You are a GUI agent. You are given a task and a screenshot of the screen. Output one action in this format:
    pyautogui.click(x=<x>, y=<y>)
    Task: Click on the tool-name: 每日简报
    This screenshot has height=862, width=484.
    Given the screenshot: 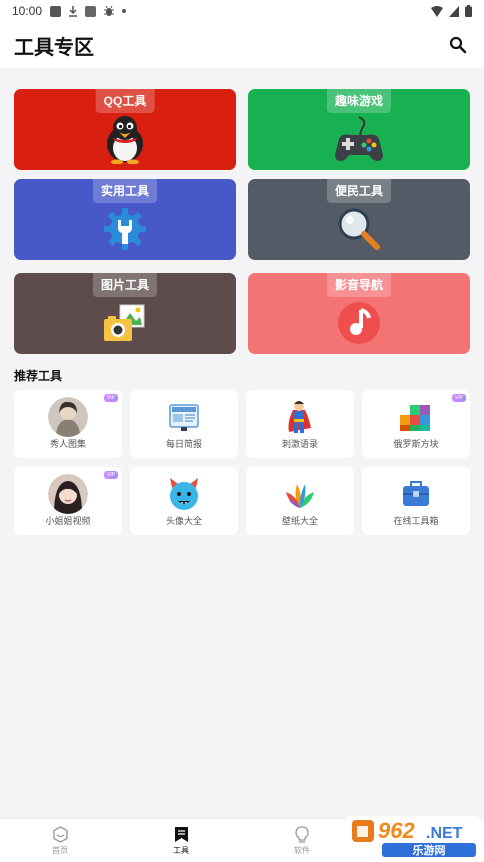 What is the action you would take?
    pyautogui.click(x=183, y=444)
    